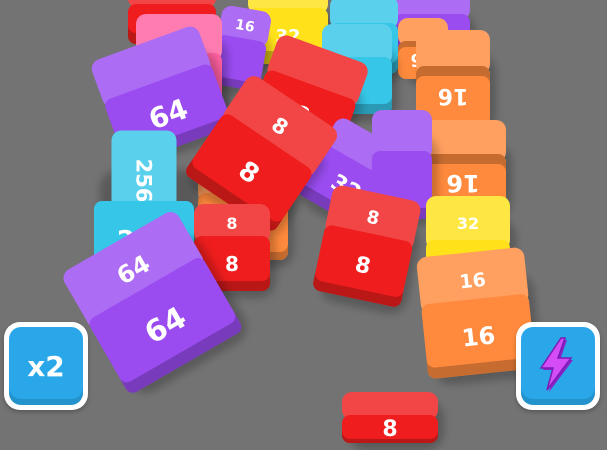 The height and width of the screenshot is (450, 607). I want to click on lightning-powerup-button, so click(558, 366).